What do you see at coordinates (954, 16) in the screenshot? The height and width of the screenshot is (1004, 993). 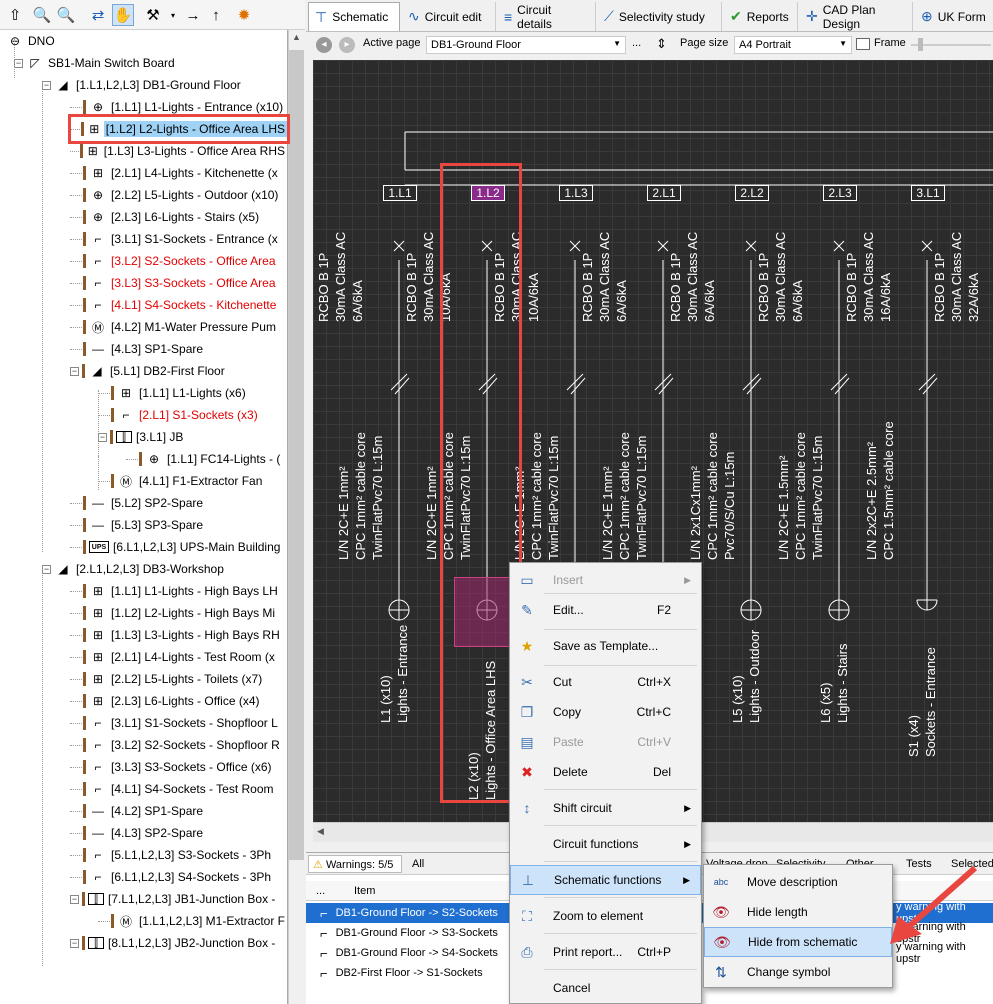 I see `tab-uk-form: ⊕ UK Form` at bounding box center [954, 16].